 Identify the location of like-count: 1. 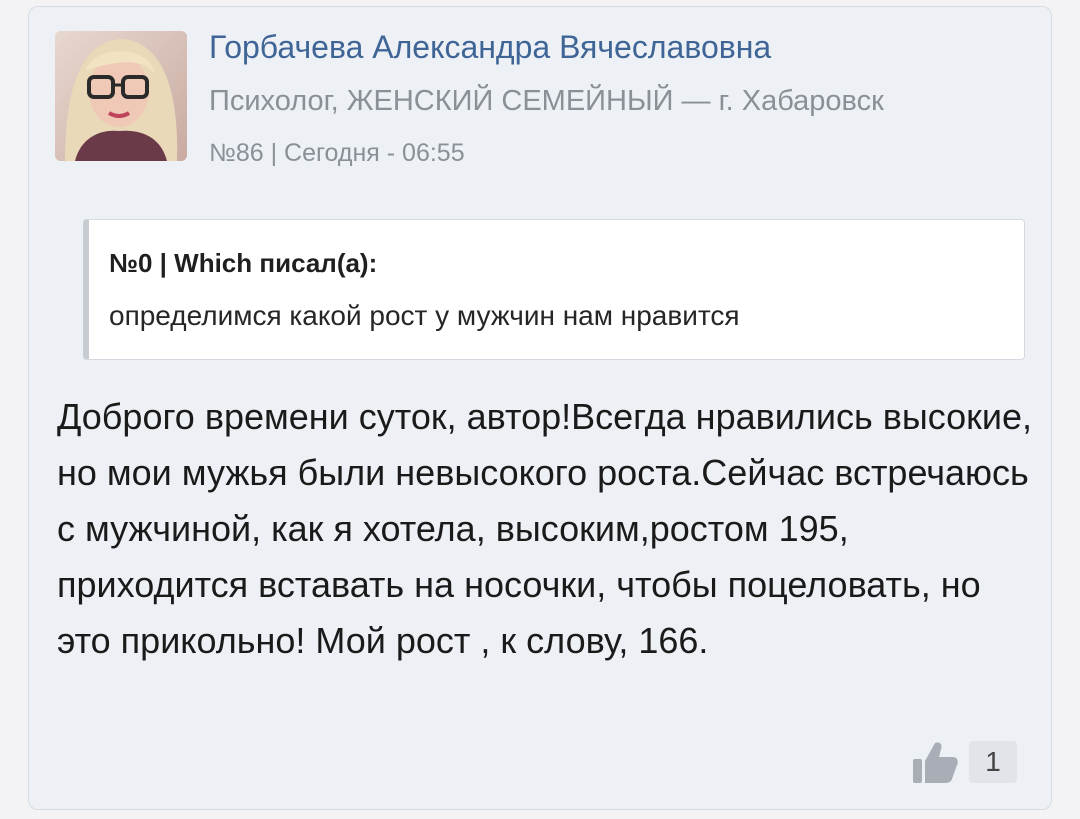
(993, 762).